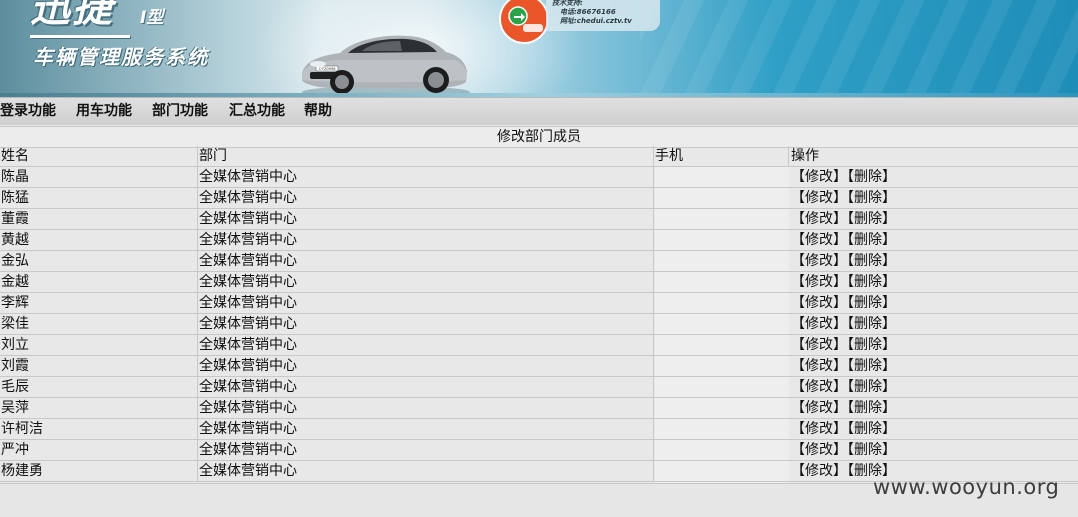 This screenshot has height=517, width=1078. I want to click on support-site: 网址:chedui.cztv.tv, so click(596, 21).